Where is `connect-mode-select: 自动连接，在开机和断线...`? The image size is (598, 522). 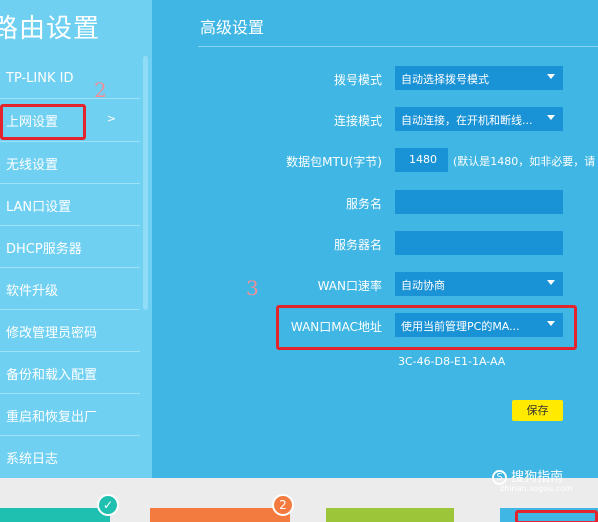
connect-mode-select: 自动连接，在开机和断线... is located at coordinates (479, 119).